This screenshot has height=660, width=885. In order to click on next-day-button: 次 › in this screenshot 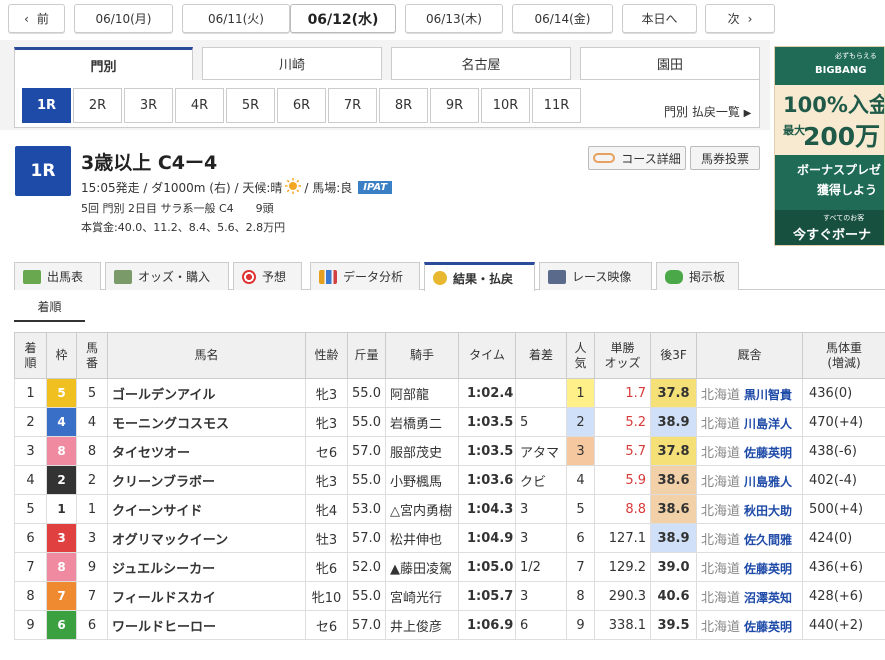, I will do `click(740, 18)`.